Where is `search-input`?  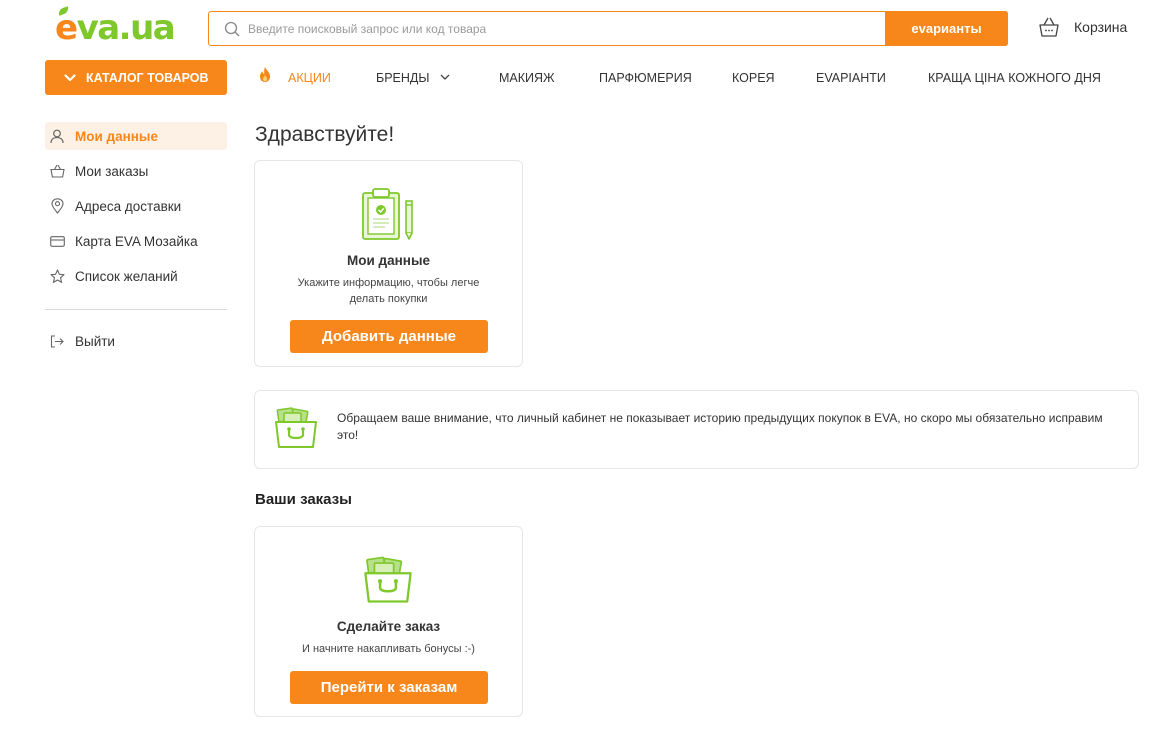 search-input is located at coordinates (558, 28).